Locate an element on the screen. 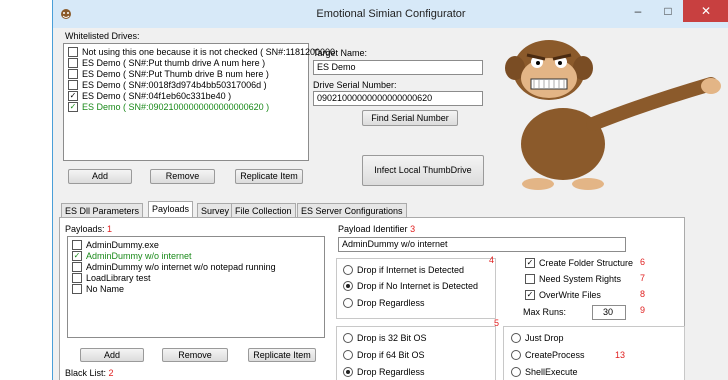 The height and width of the screenshot is (380, 728). payload-remove-button: Remove is located at coordinates (195, 355).